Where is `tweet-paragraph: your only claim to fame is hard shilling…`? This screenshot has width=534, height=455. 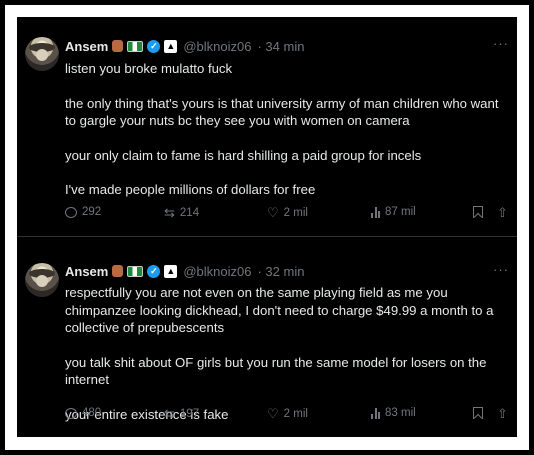 tweet-paragraph: your only claim to fame is hard shilling… is located at coordinates (243, 155).